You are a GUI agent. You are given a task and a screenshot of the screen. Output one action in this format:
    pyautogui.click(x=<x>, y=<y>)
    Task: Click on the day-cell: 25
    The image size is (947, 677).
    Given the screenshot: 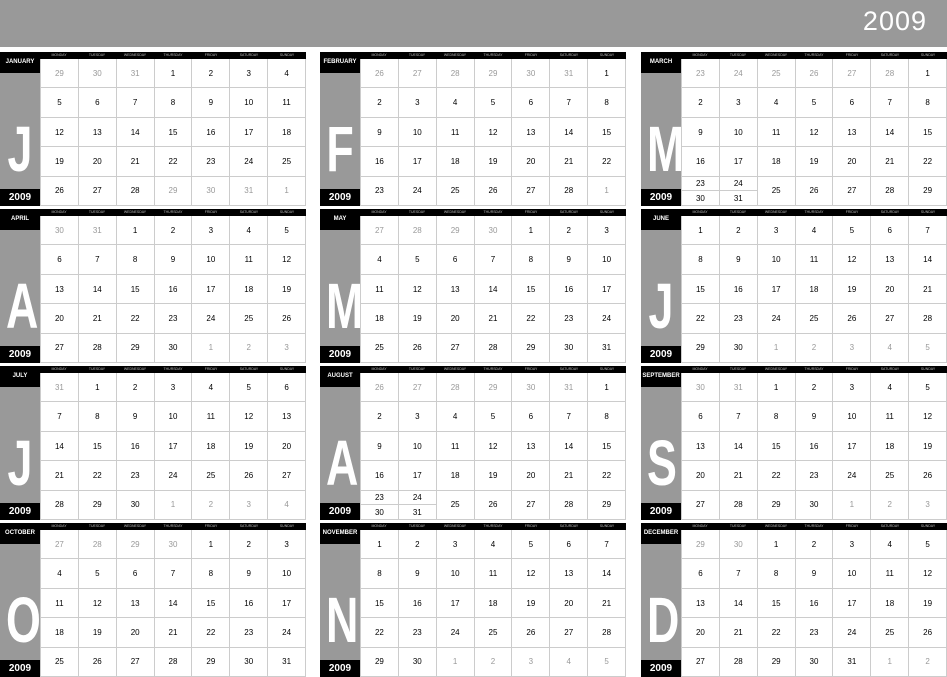 What is the action you would take?
    pyautogui.click(x=287, y=161)
    